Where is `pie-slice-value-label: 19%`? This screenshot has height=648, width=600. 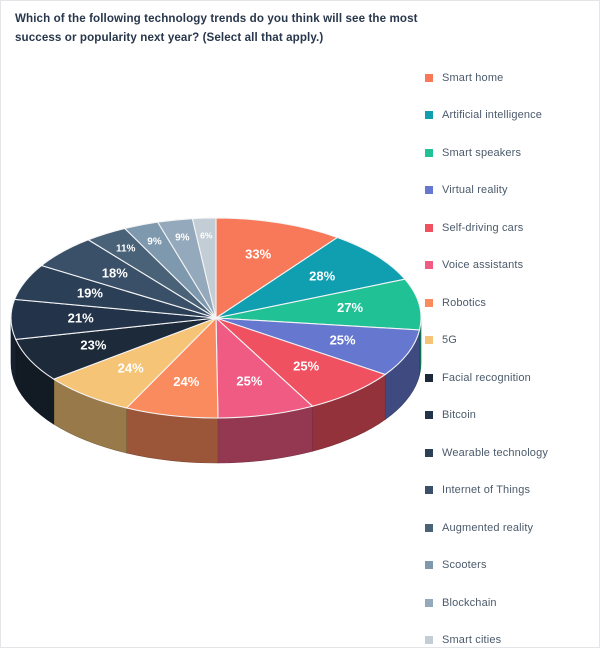
pie-slice-value-label: 19% is located at coordinates (90, 293).